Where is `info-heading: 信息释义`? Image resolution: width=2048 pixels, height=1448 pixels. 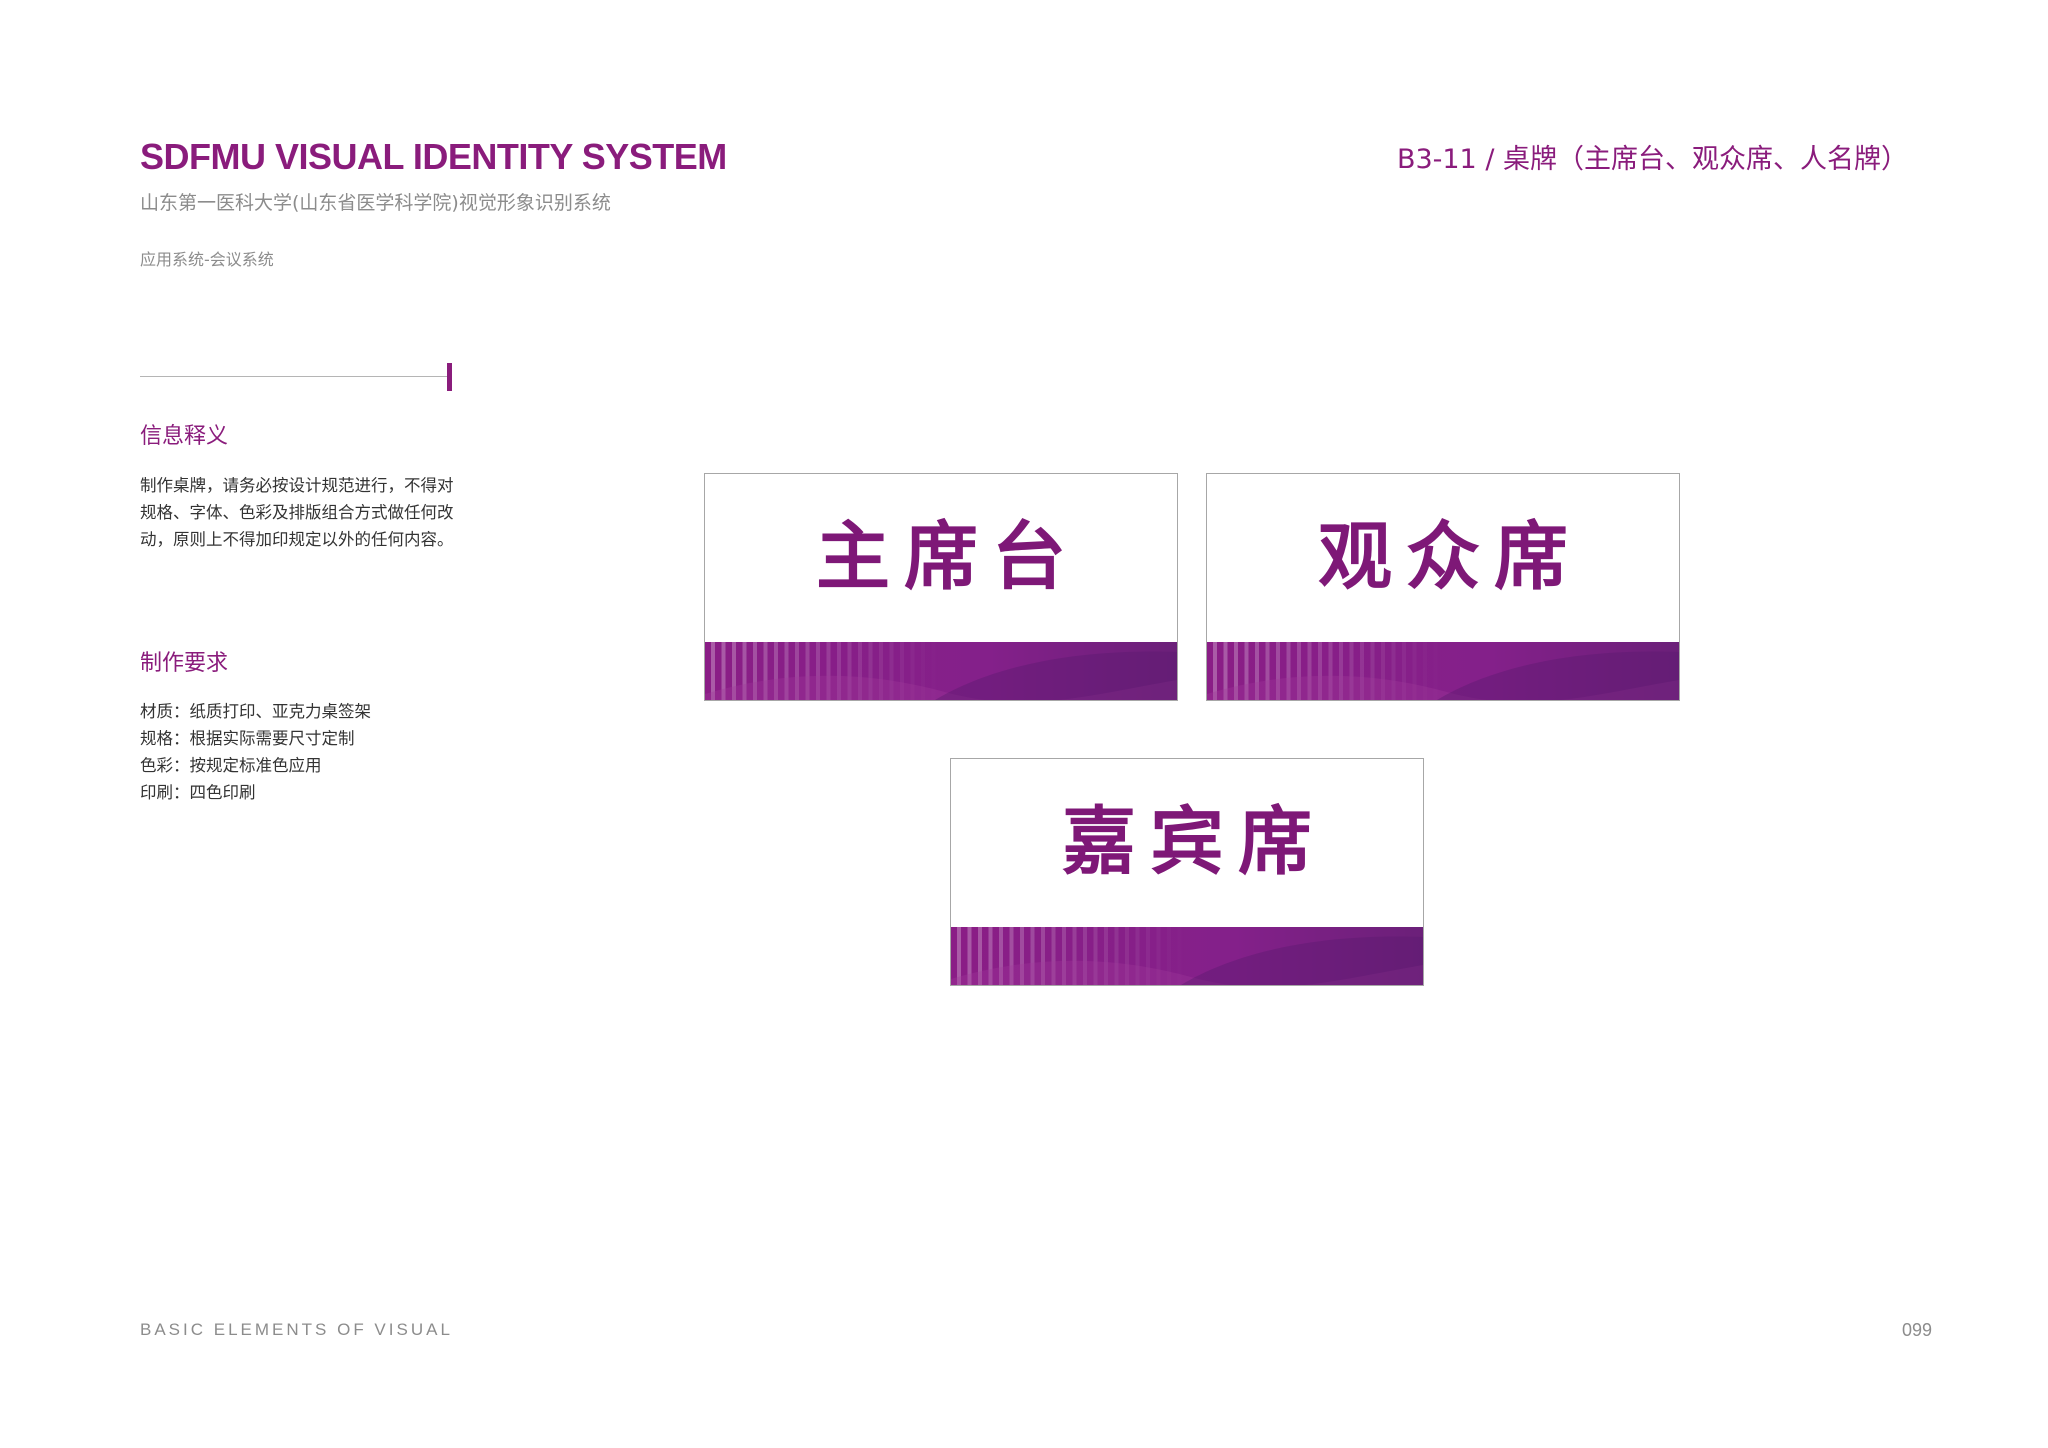 info-heading: 信息释义 is located at coordinates (184, 436).